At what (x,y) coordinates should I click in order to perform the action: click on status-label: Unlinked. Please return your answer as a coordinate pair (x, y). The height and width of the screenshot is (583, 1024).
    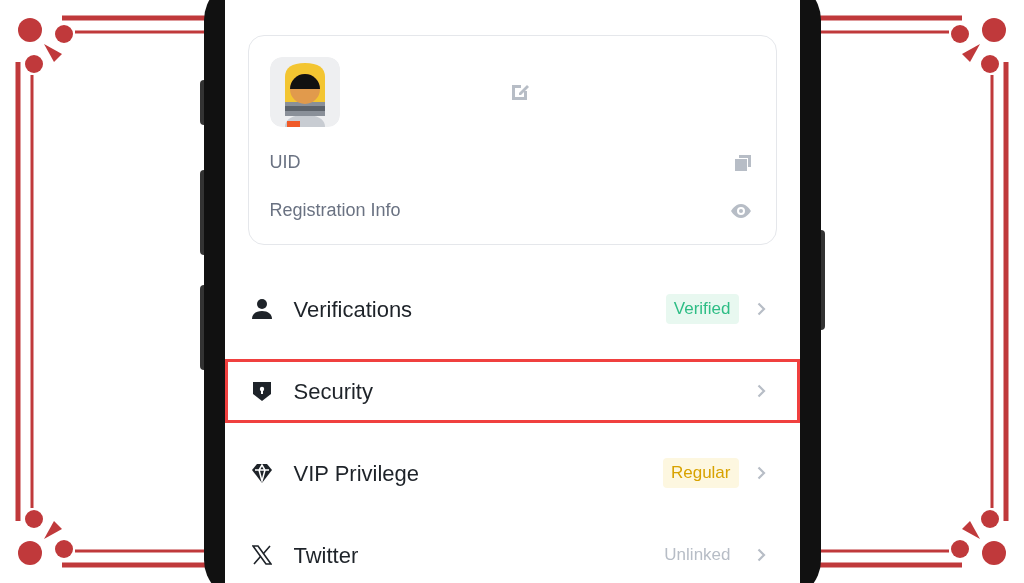
    Looking at the image, I should click on (697, 555).